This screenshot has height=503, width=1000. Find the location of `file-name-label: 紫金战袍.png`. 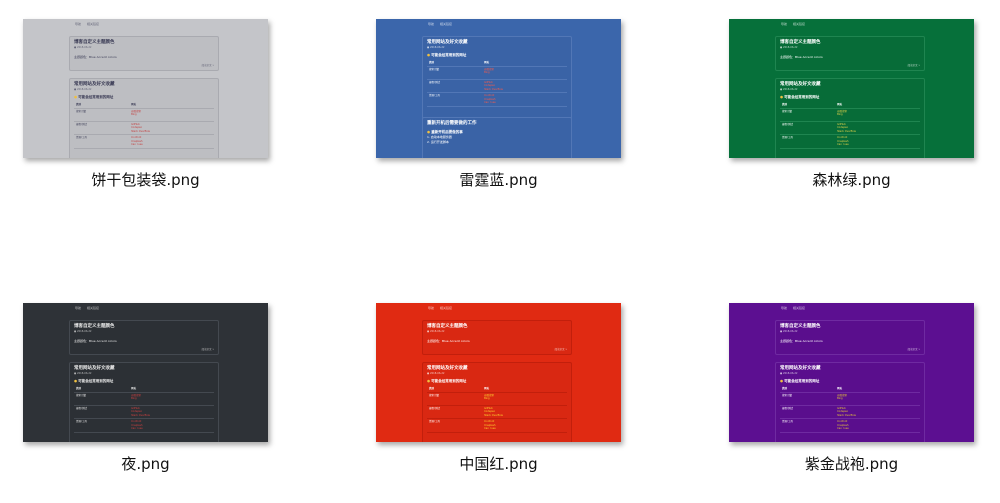

file-name-label: 紫金战袍.png is located at coordinates (851, 463).